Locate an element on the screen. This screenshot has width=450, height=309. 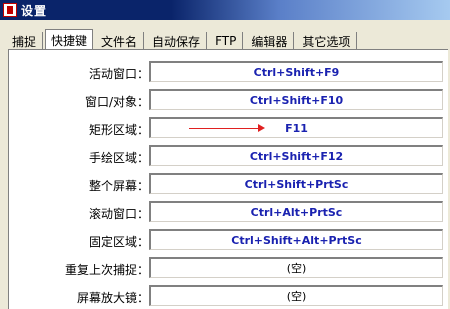
shortcut-row-scrolling-window: 滚动窗口： Ctrl+Alt+PrtSc is located at coordinates (229, 213).